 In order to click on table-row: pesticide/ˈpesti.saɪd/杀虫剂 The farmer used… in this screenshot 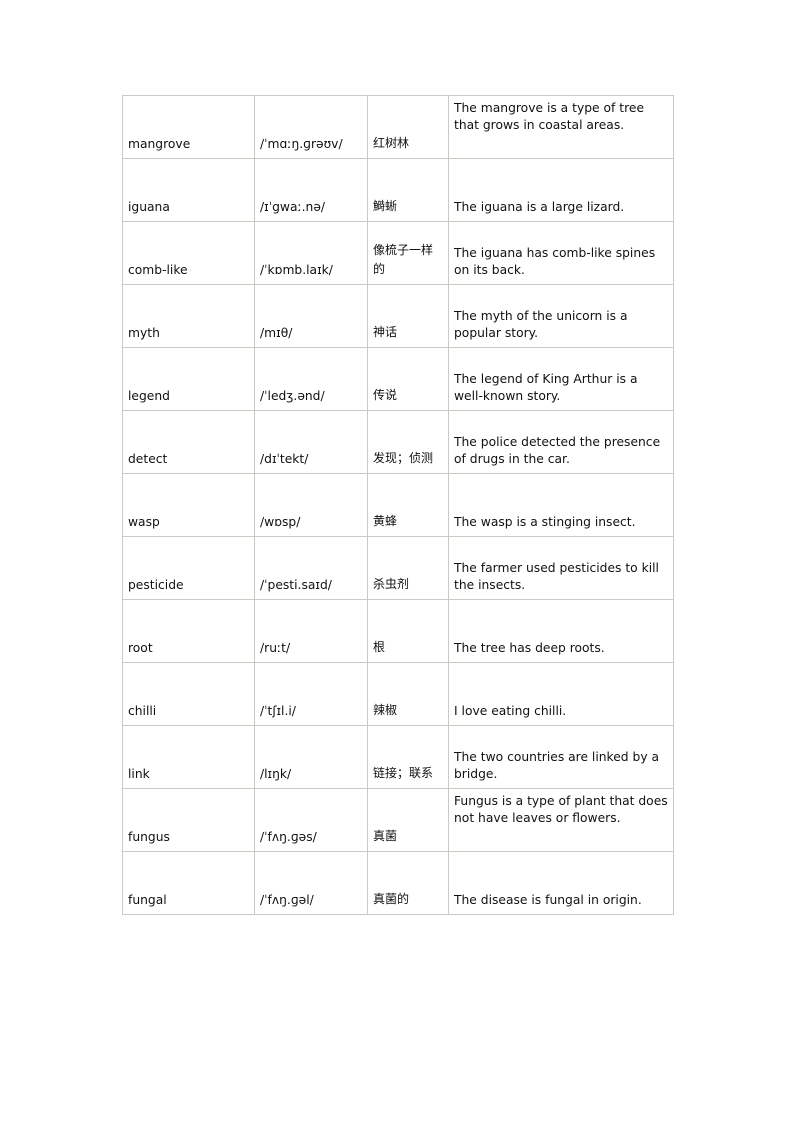, I will do `click(398, 568)`.